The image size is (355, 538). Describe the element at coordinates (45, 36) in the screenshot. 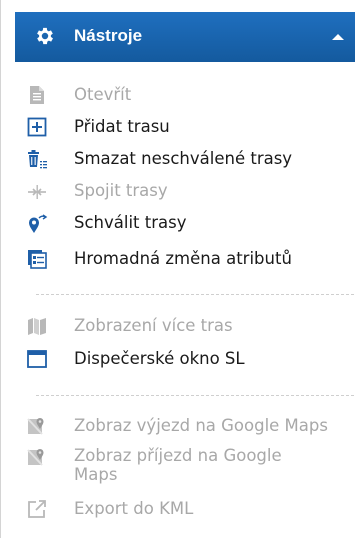

I see `gear-icon` at that location.